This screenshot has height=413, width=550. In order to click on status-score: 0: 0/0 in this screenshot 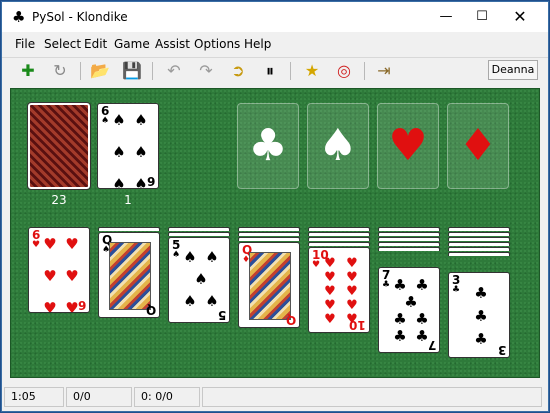, I will do `click(167, 397)`.